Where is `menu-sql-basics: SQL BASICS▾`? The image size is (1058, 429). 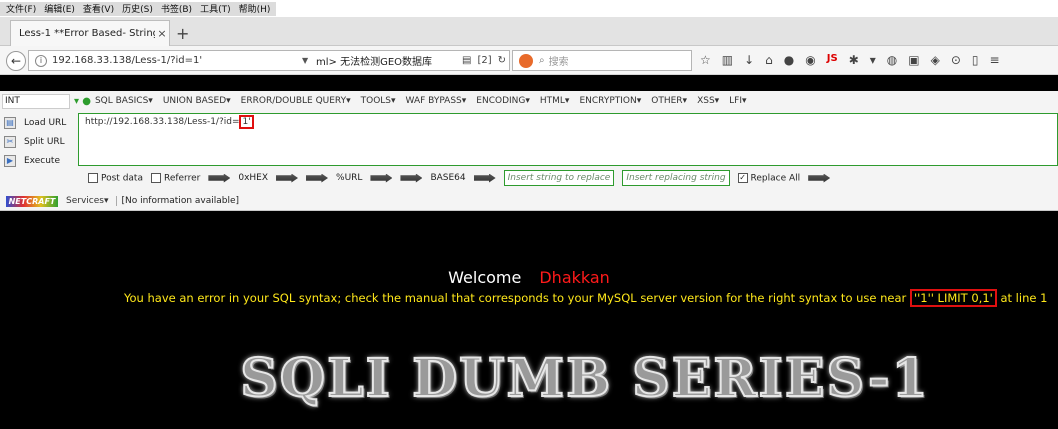
menu-sql-basics: SQL BASICS▾ is located at coordinates (124, 101).